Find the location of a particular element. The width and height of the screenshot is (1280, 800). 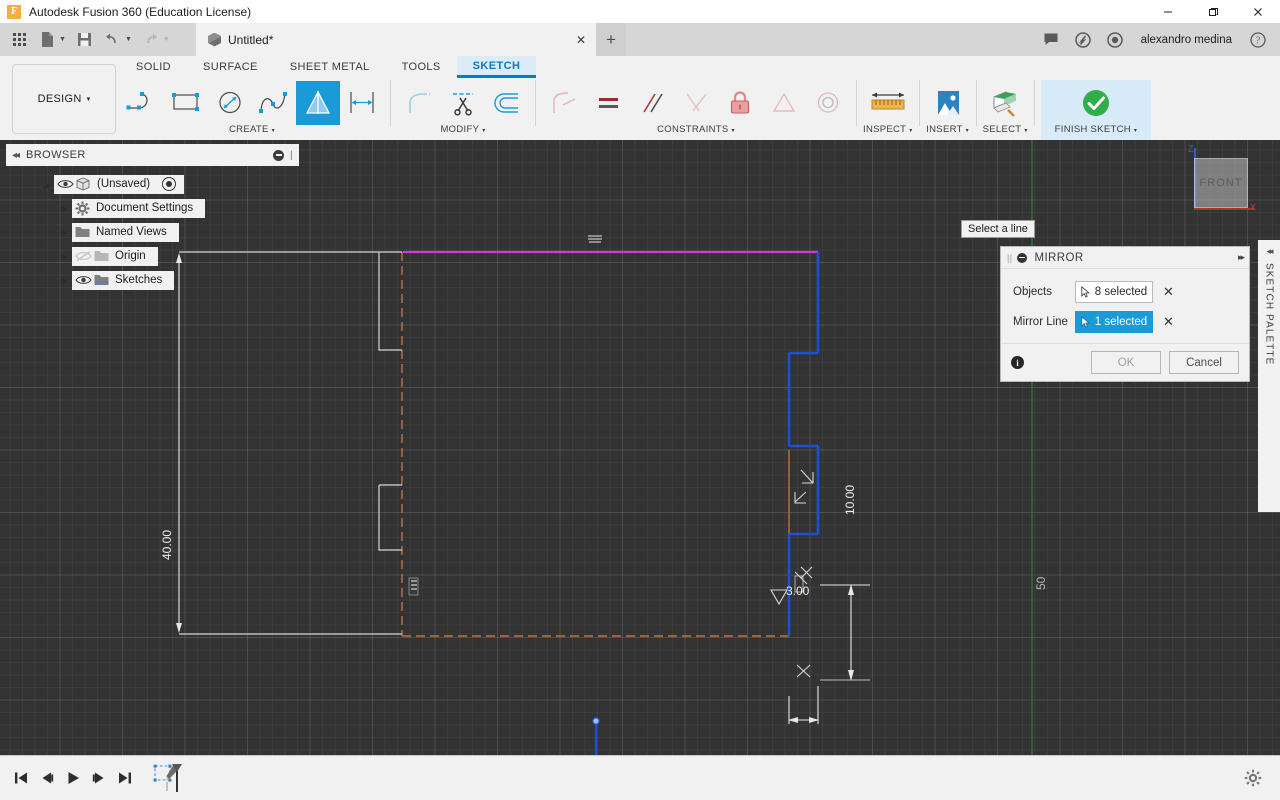

go-to-beginning-button is located at coordinates (21, 778).